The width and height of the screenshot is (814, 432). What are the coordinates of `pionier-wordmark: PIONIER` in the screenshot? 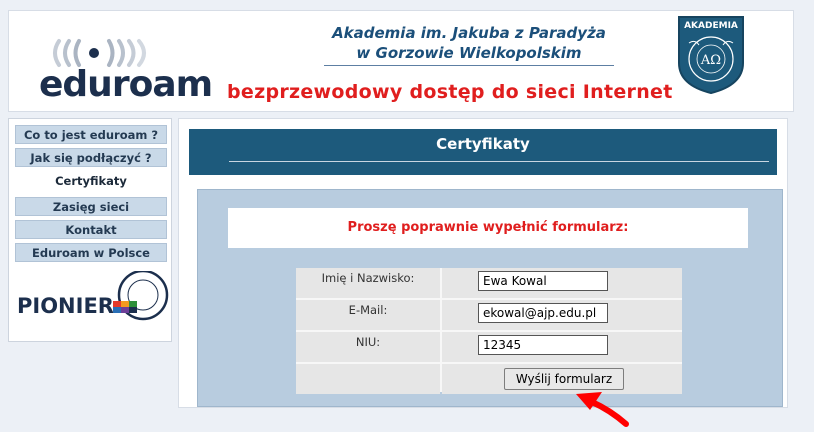 It's located at (65, 306).